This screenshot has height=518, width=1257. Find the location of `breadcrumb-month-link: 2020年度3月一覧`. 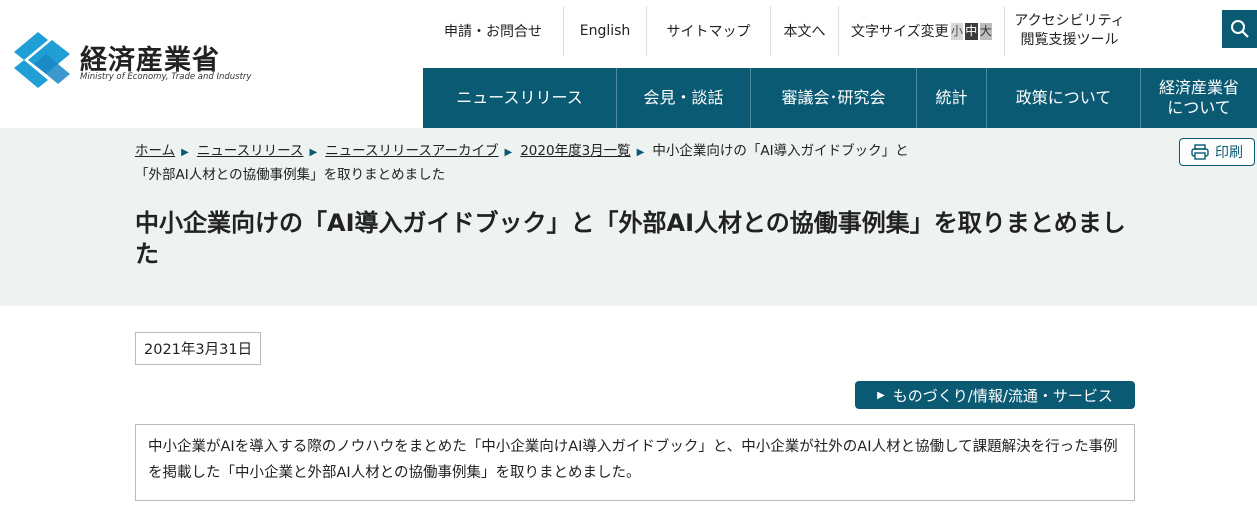

breadcrumb-month-link: 2020年度3月一覧 is located at coordinates (575, 151).